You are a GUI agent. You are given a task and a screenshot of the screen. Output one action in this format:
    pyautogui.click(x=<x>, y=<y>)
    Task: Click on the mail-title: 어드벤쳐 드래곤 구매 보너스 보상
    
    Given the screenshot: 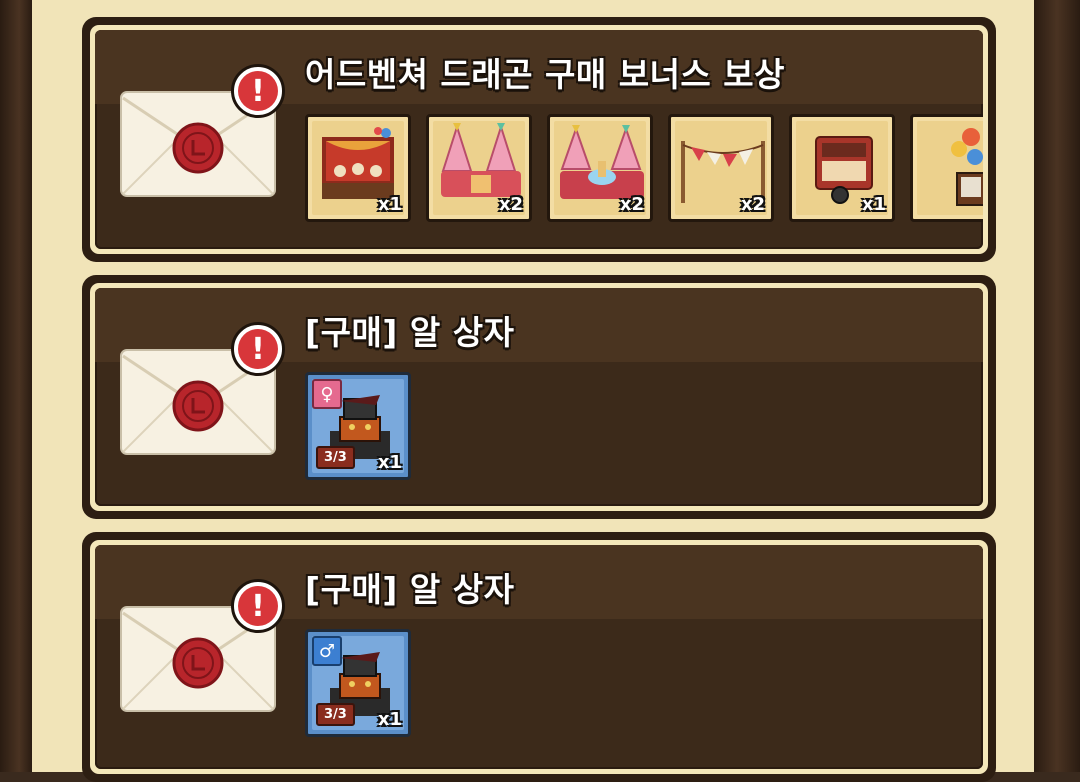 What is the action you would take?
    pyautogui.click(x=545, y=74)
    